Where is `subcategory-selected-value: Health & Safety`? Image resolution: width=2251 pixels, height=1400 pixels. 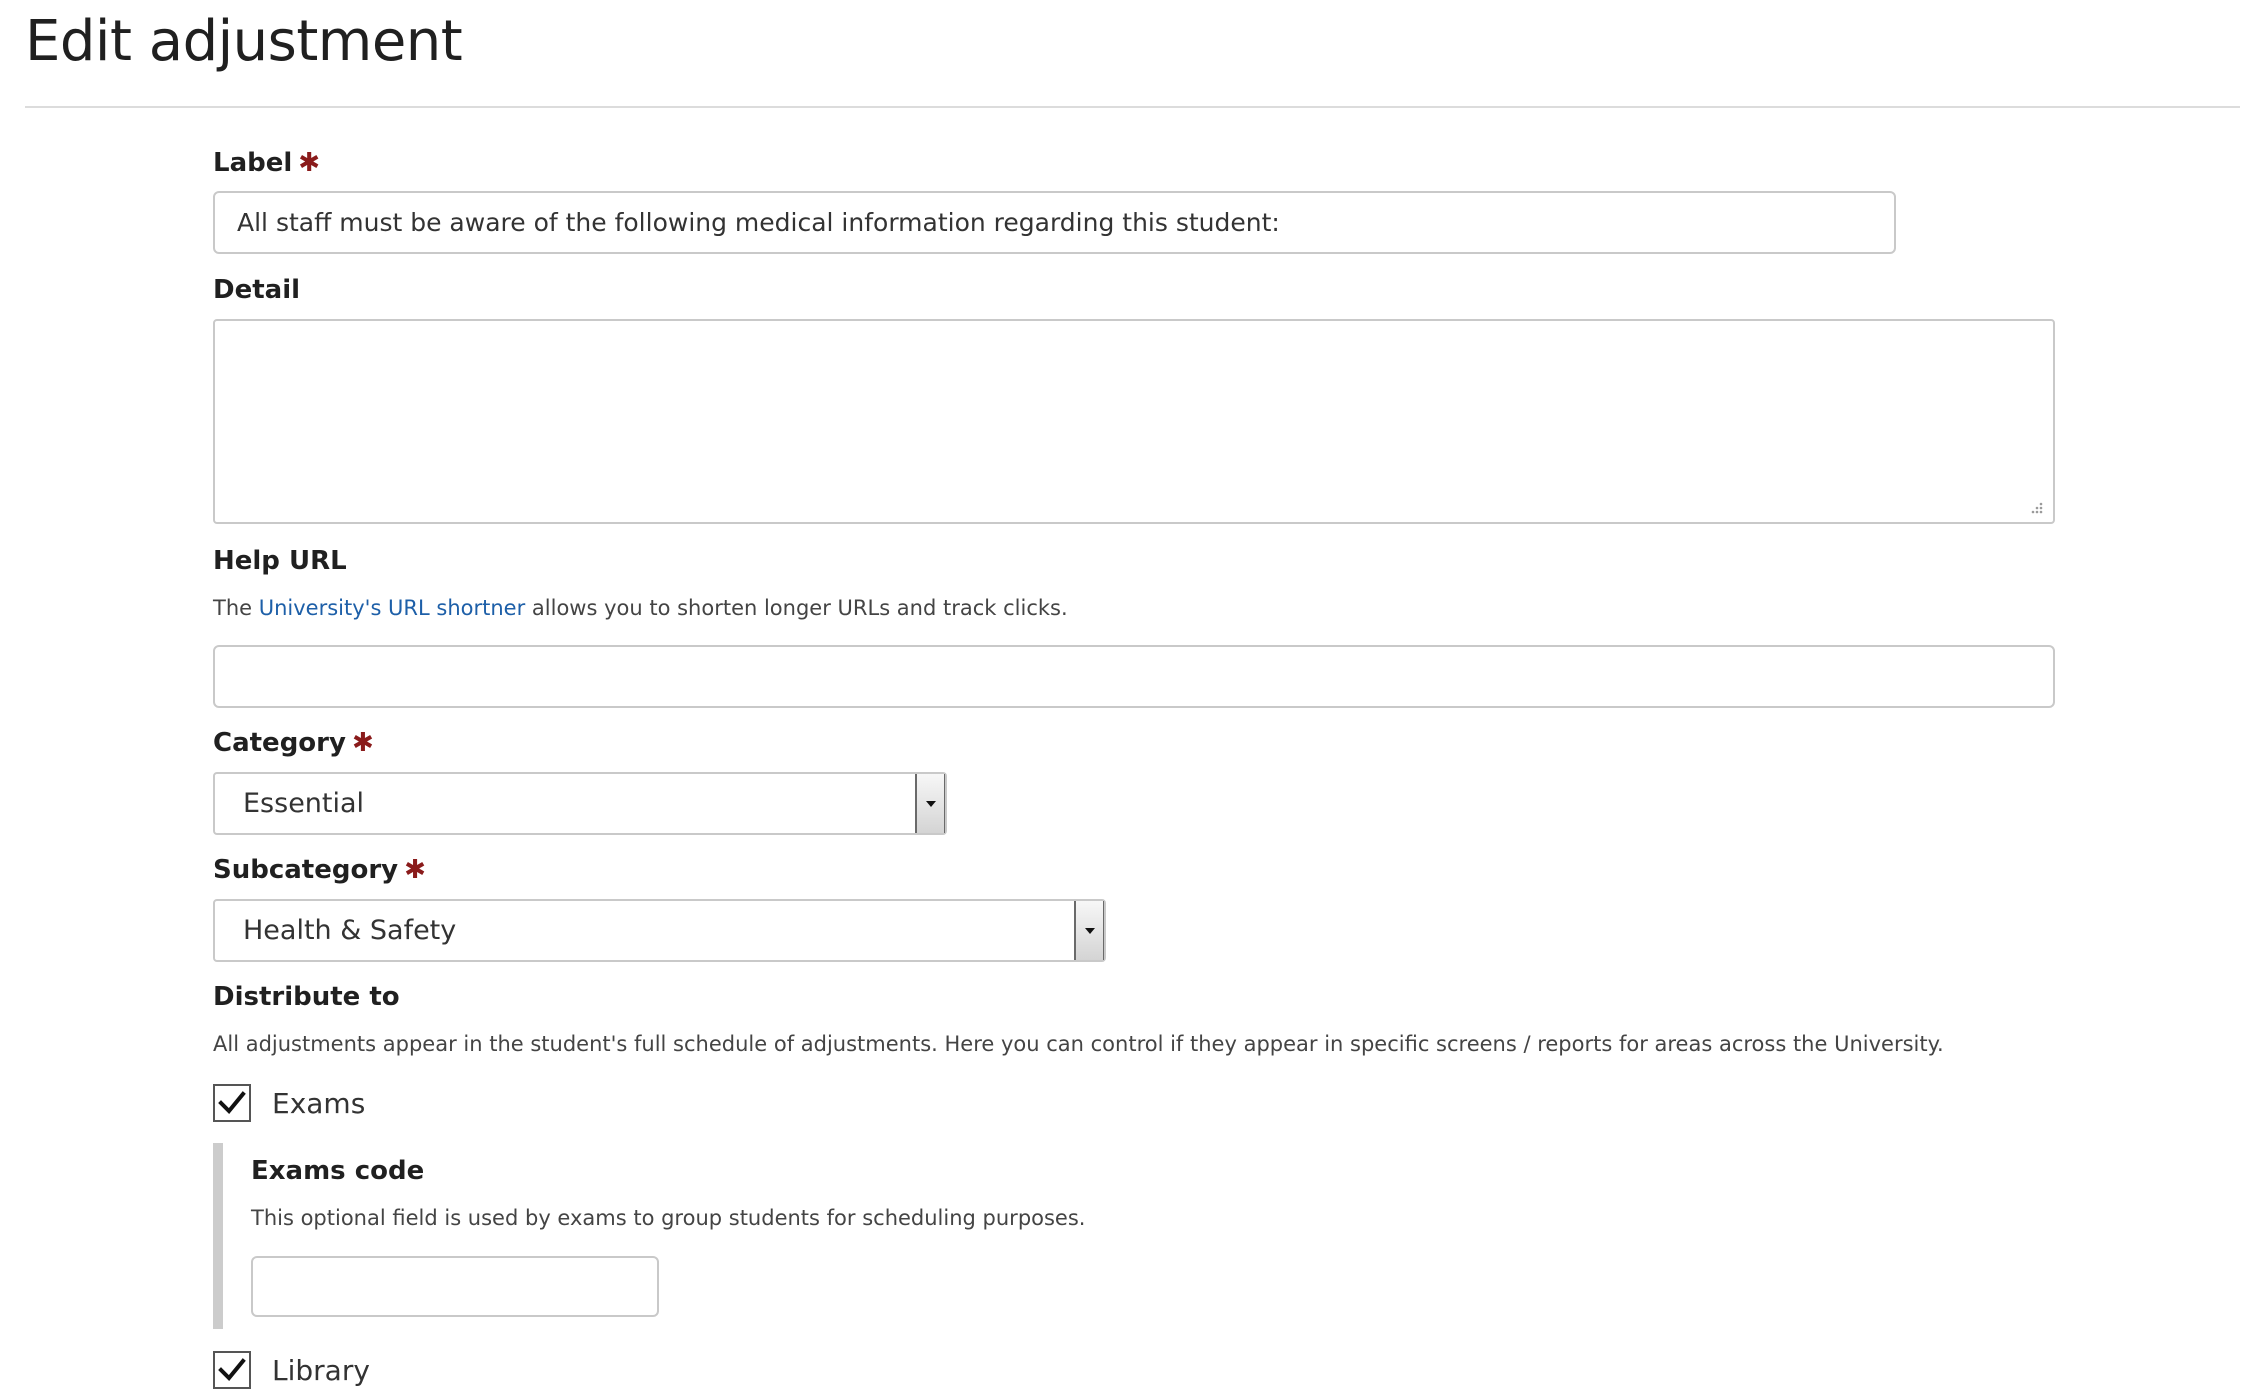 subcategory-selected-value: Health & Safety is located at coordinates (350, 930).